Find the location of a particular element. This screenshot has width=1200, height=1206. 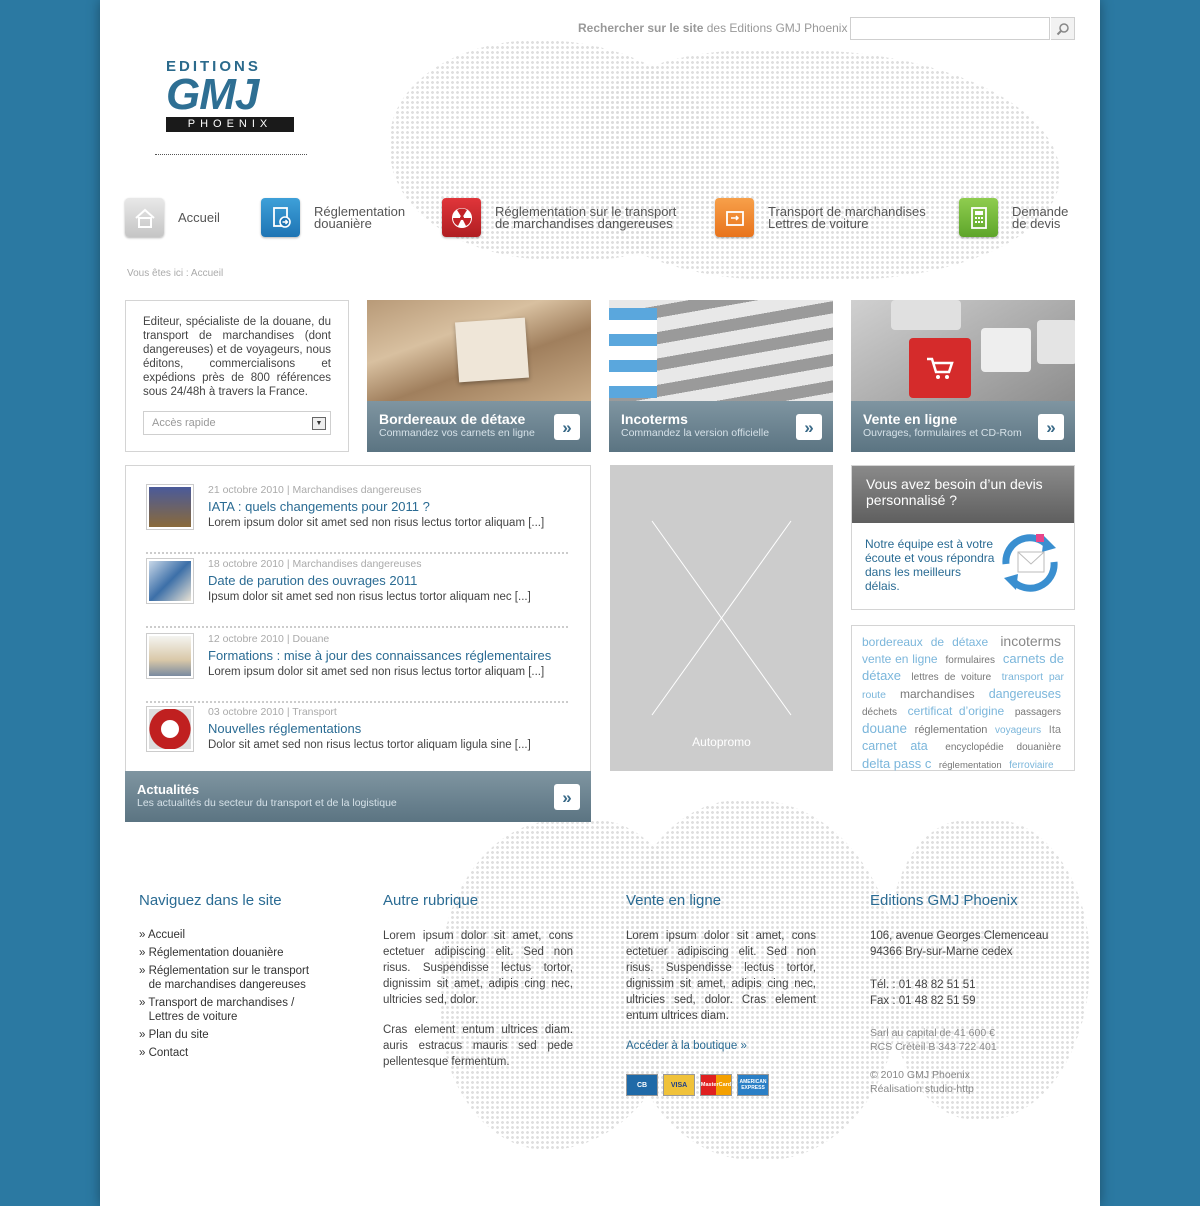

tag-link: voyageurs is located at coordinates (1018, 730).